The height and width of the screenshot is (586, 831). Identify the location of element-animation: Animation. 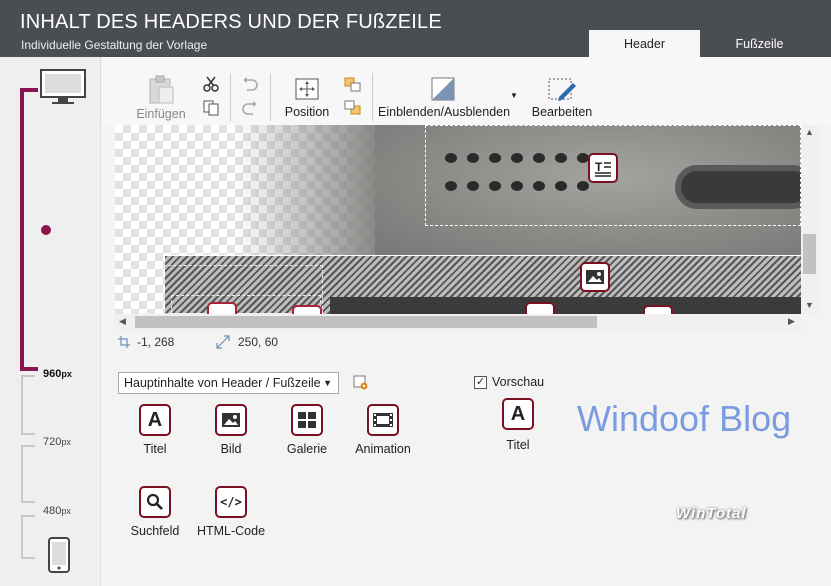
(383, 430).